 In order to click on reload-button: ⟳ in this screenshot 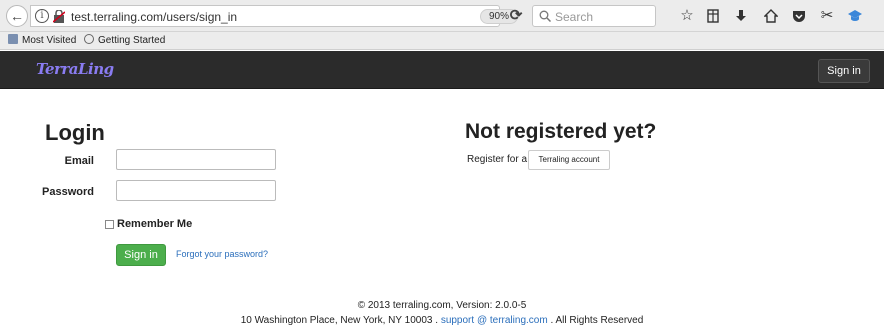, I will do `click(516, 16)`.